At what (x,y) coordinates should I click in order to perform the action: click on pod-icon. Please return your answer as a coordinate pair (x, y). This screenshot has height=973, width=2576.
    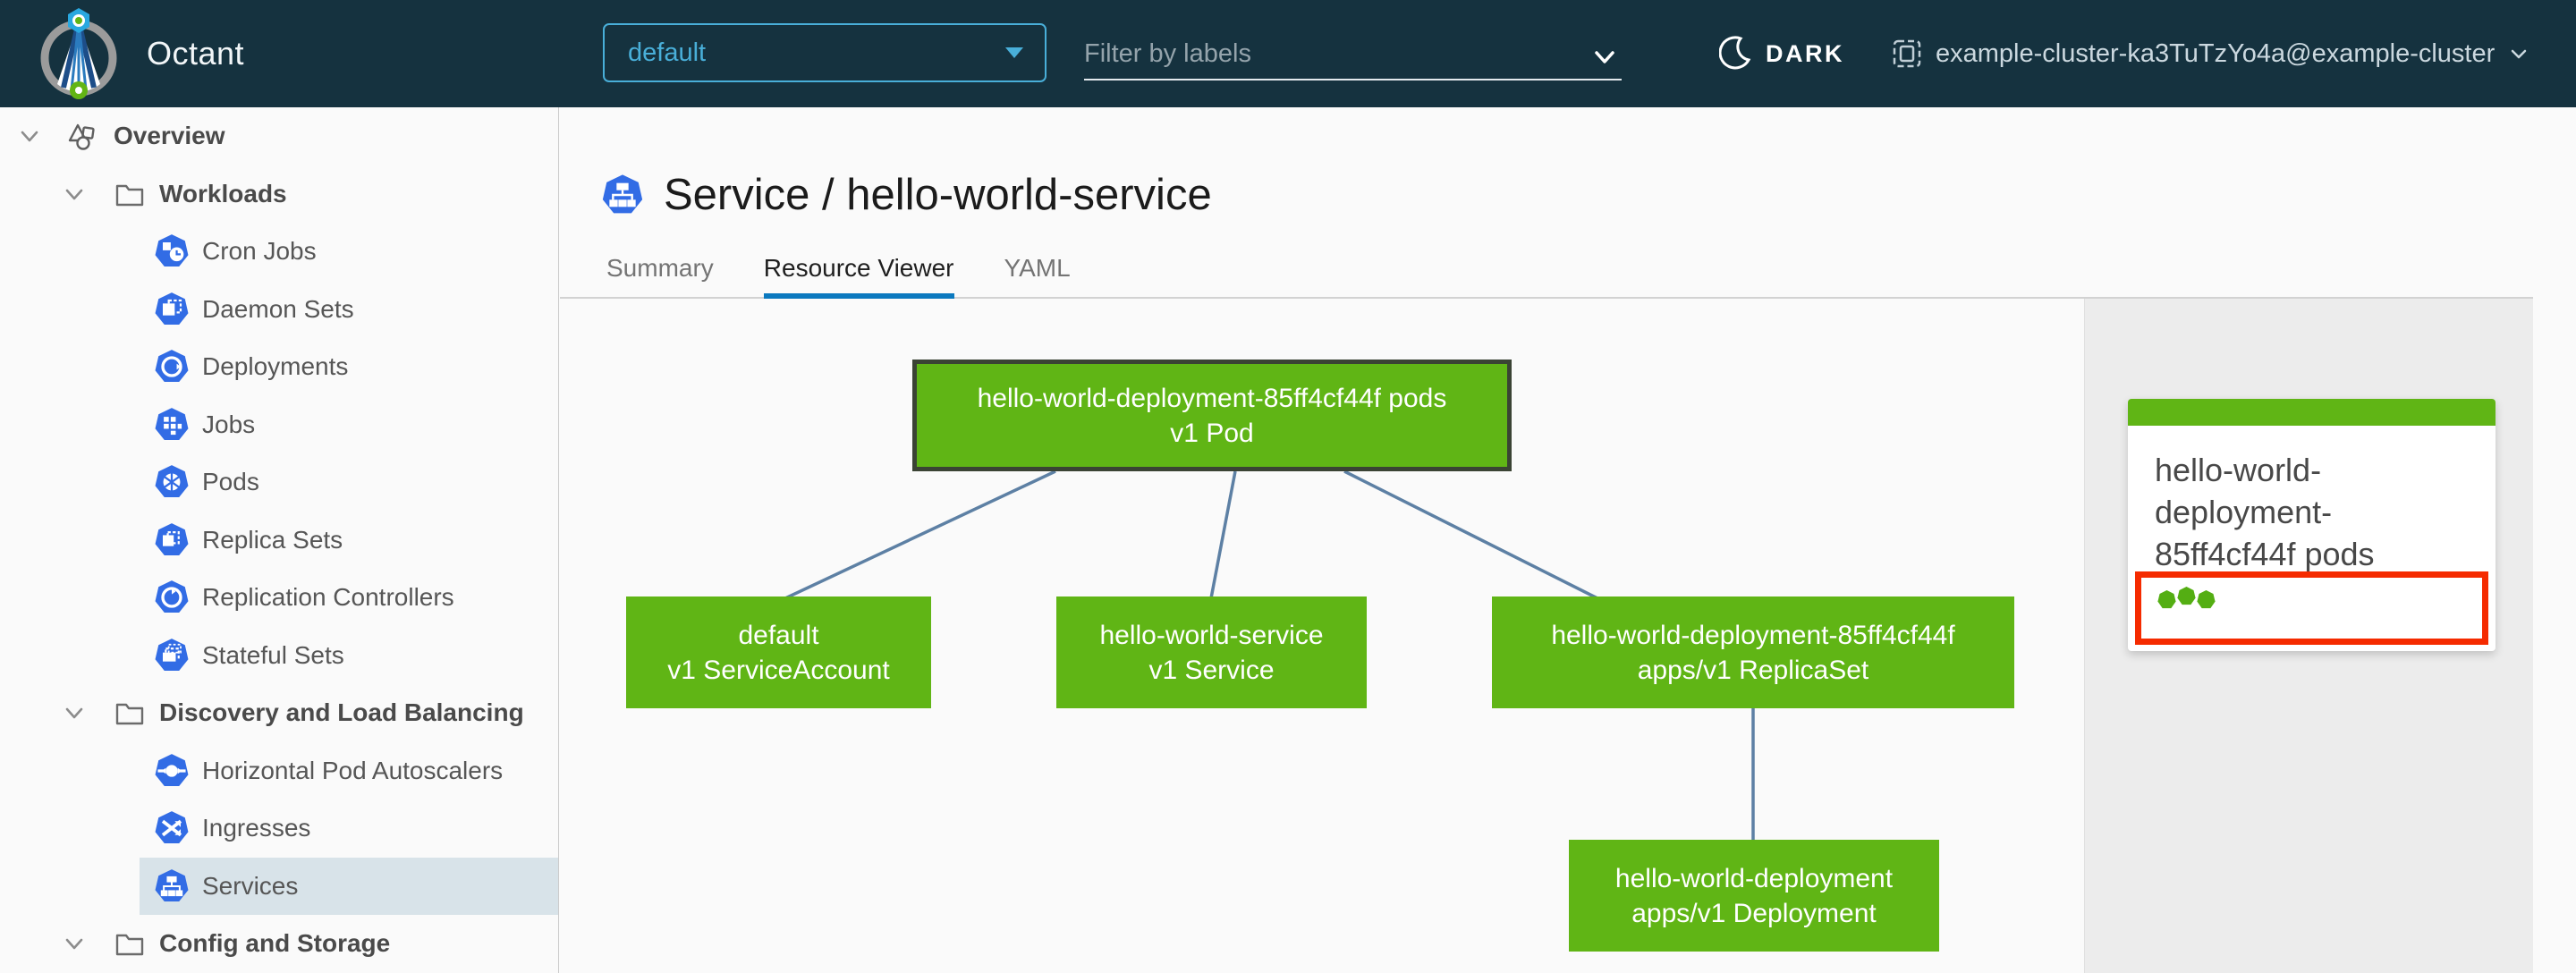
    Looking at the image, I should click on (172, 482).